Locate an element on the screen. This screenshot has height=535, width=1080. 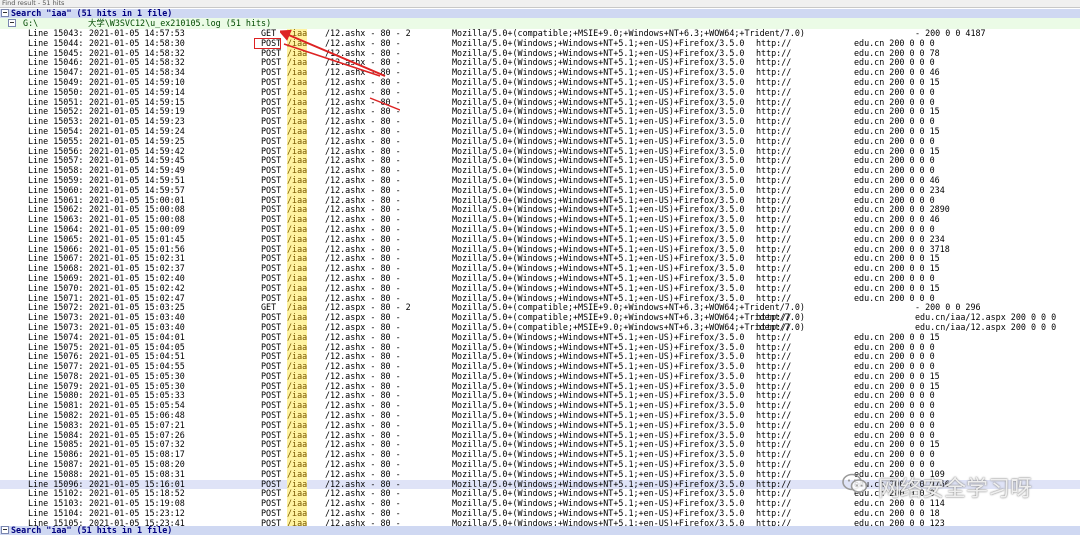
annotation-line-mid is located at coordinates (332, 60).